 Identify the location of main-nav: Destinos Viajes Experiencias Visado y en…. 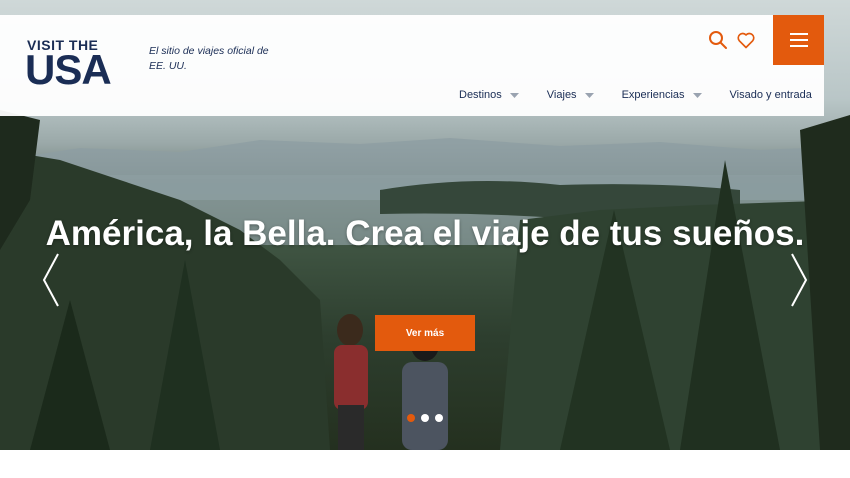
(635, 95).